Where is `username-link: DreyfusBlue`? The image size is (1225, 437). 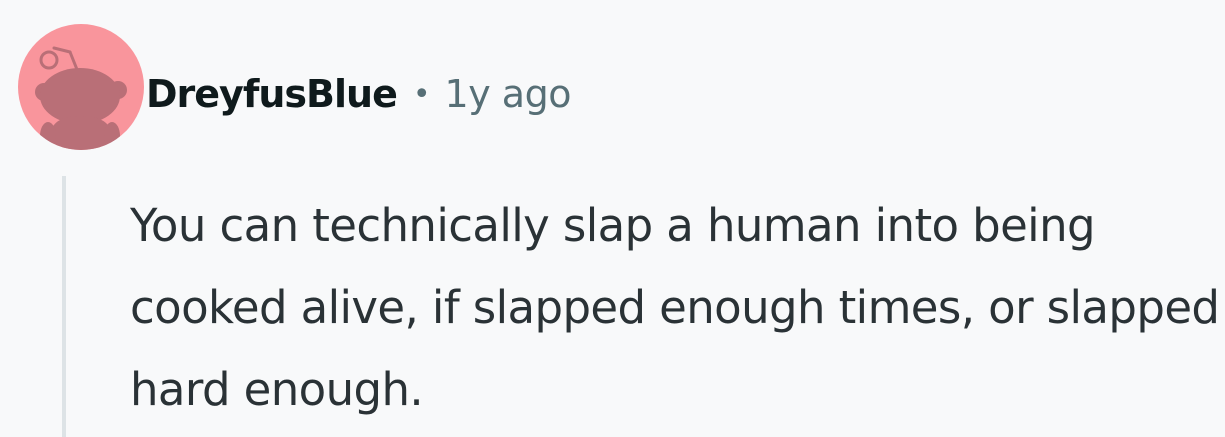
username-link: DreyfusBlue is located at coordinates (272, 94).